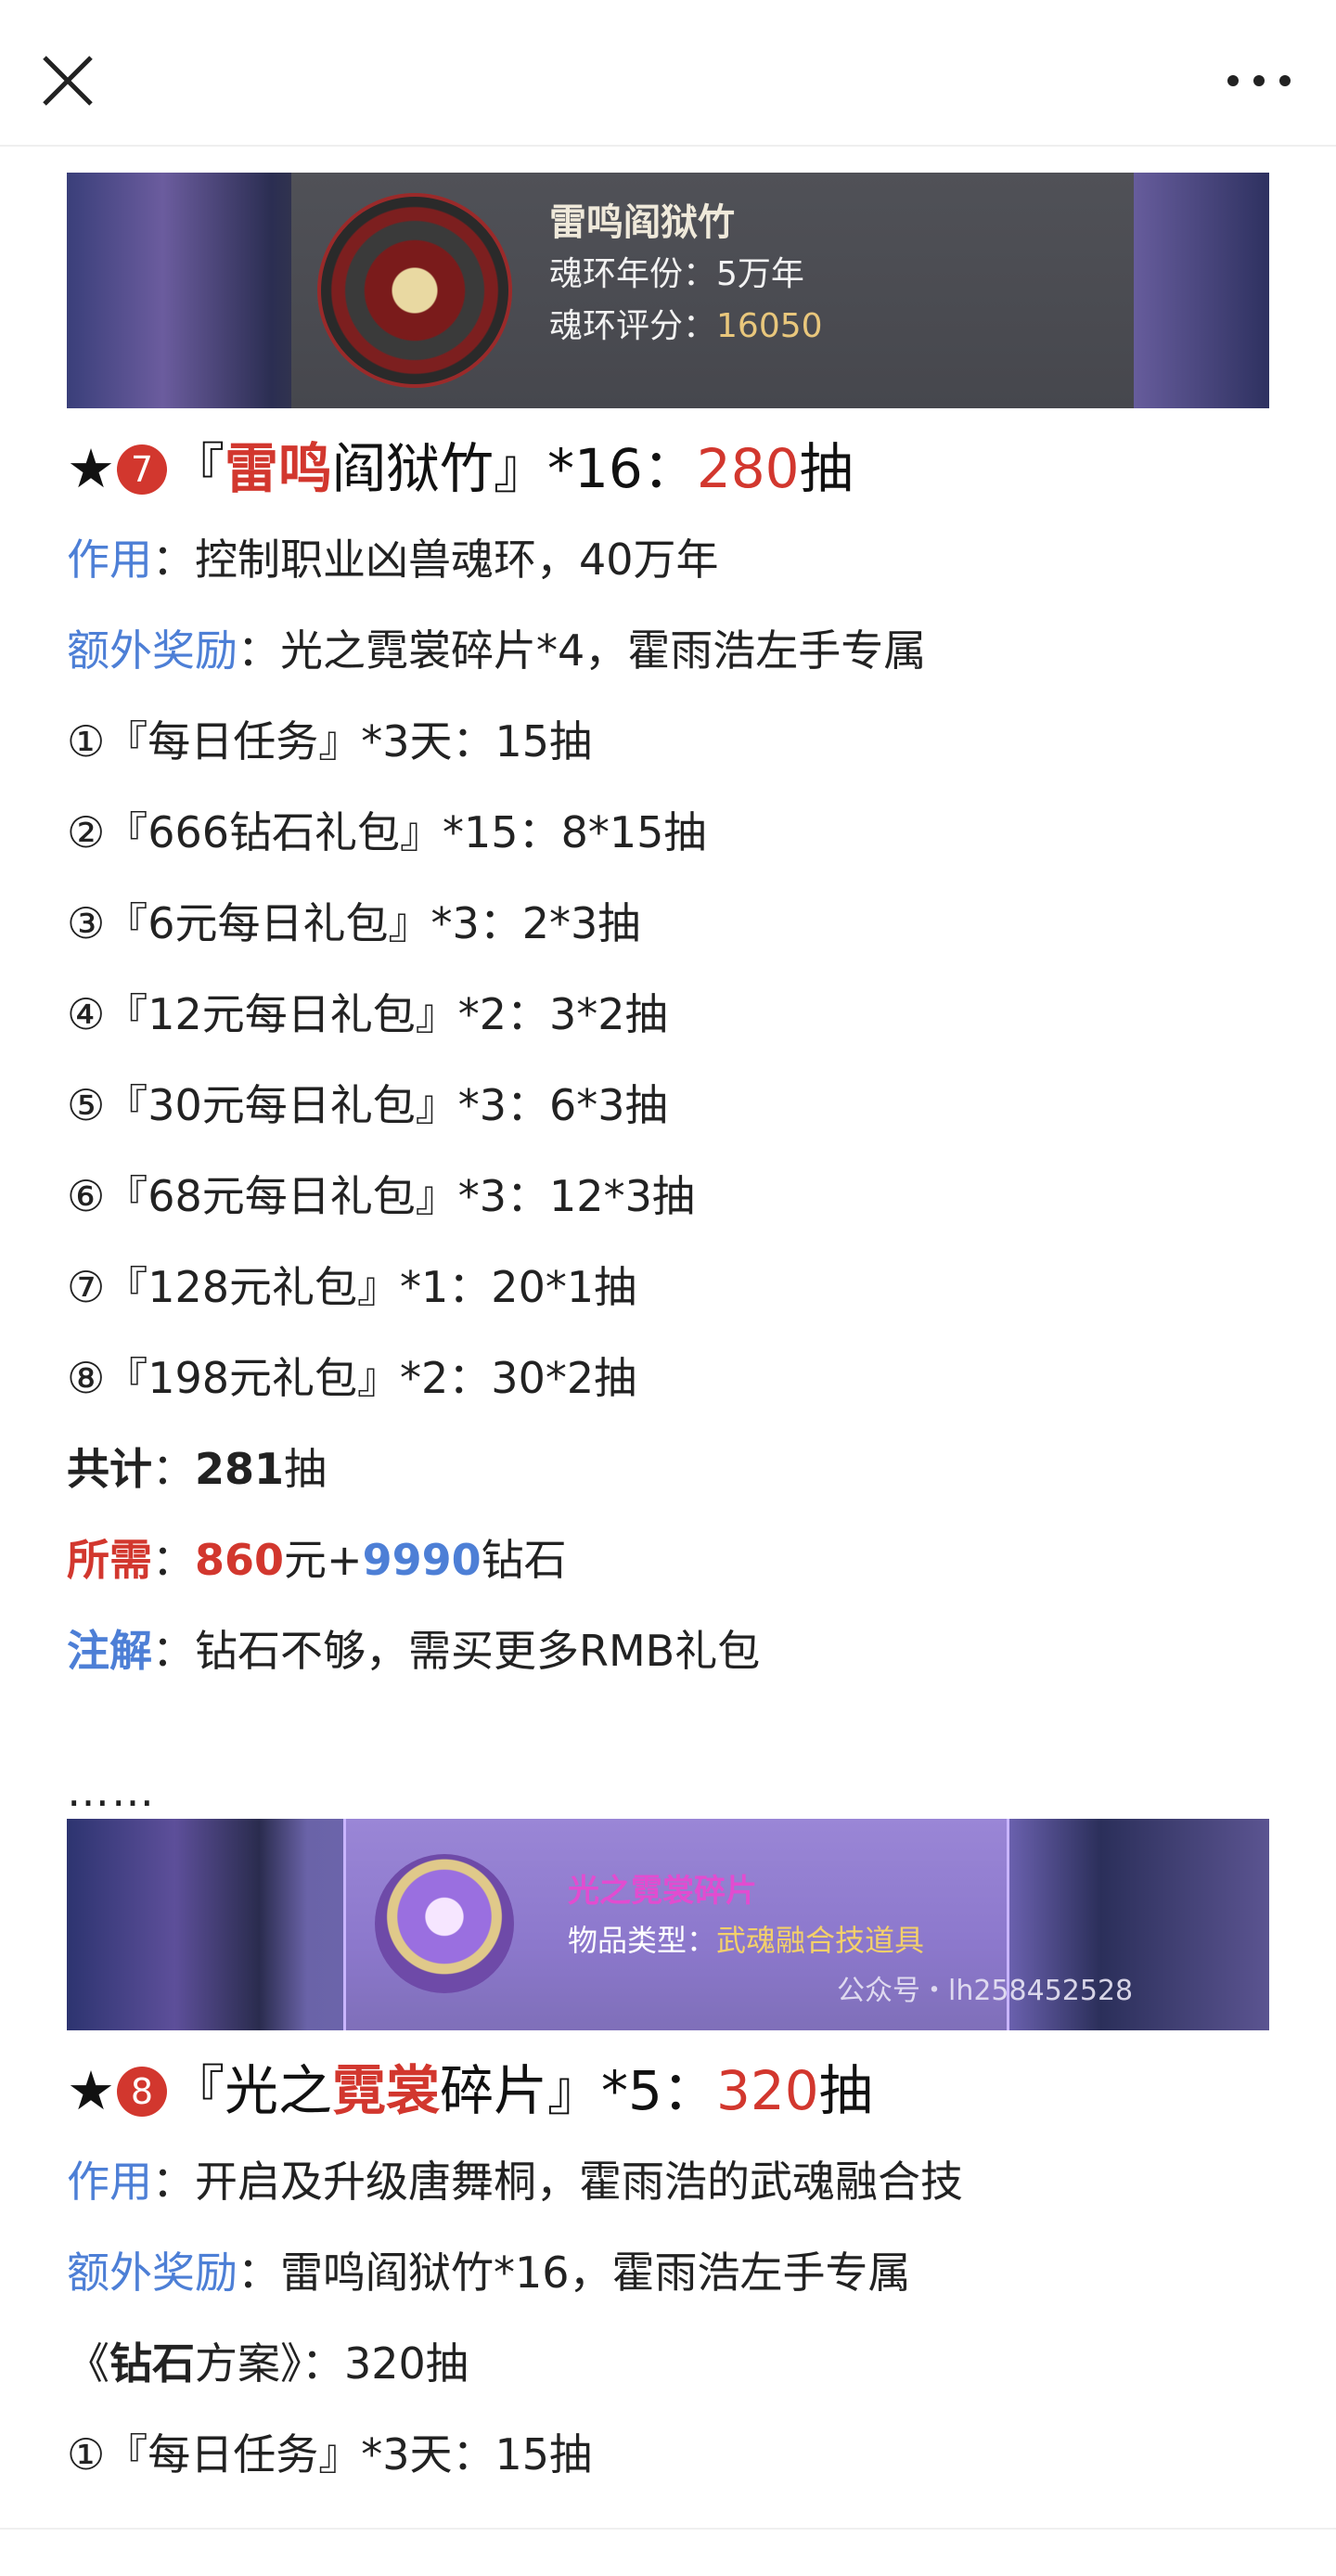 Image resolution: width=1336 pixels, height=2576 pixels. Describe the element at coordinates (497, 650) in the screenshot. I see `bonus-line: 额外奖励：光之霓裳碎片*4，霍雨浩左手专属` at that location.